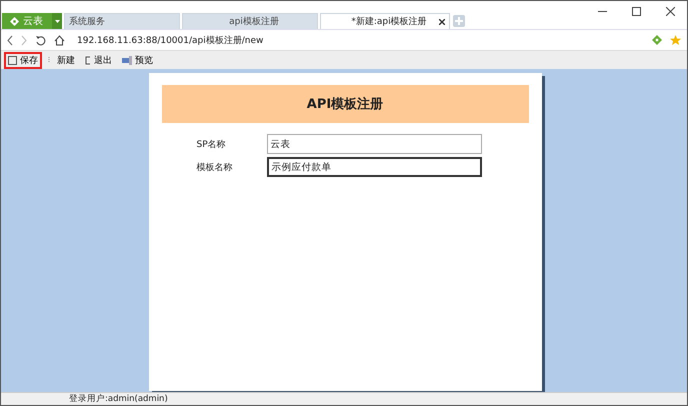 This screenshot has width=688, height=406. What do you see at coordinates (374, 144) in the screenshot?
I see `input-field: 云表` at bounding box center [374, 144].